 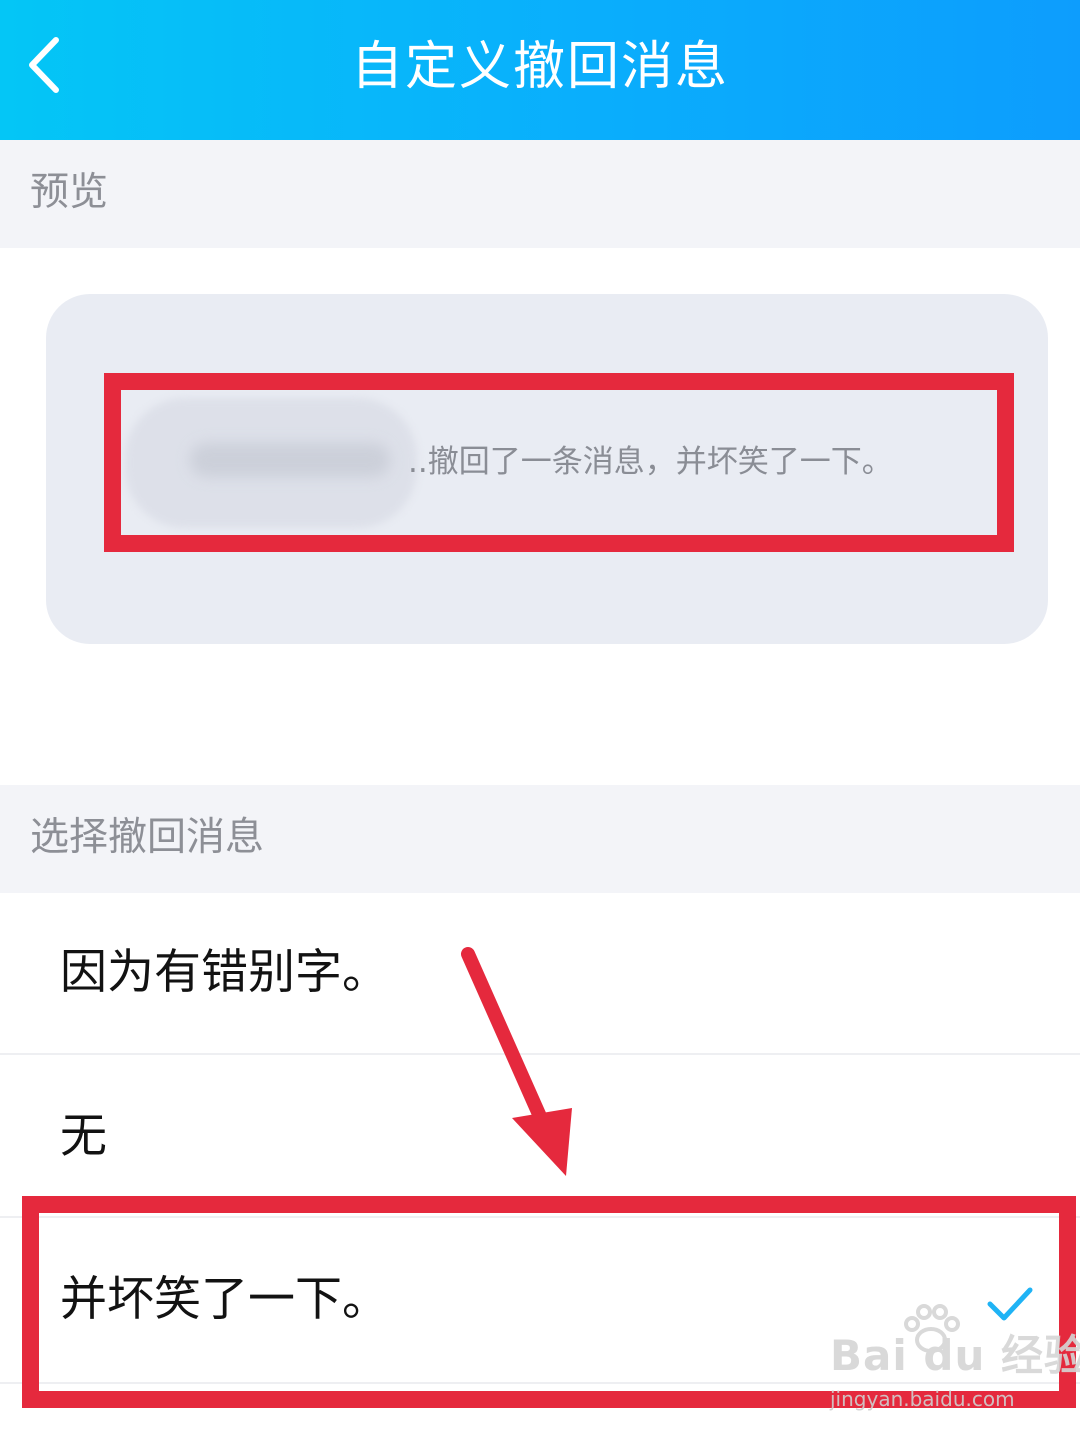 I want to click on title-bar: 自定义撤回消息, so click(x=540, y=70).